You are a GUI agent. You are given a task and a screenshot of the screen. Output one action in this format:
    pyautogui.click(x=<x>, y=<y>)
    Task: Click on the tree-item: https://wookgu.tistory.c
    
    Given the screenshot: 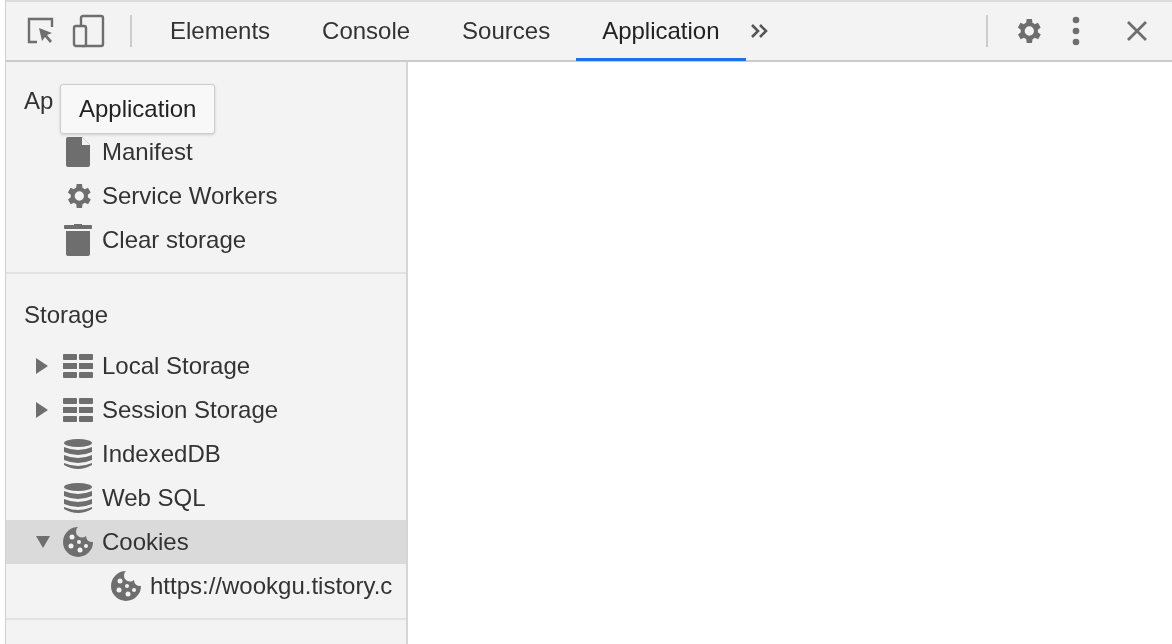 What is the action you would take?
    pyautogui.click(x=206, y=586)
    